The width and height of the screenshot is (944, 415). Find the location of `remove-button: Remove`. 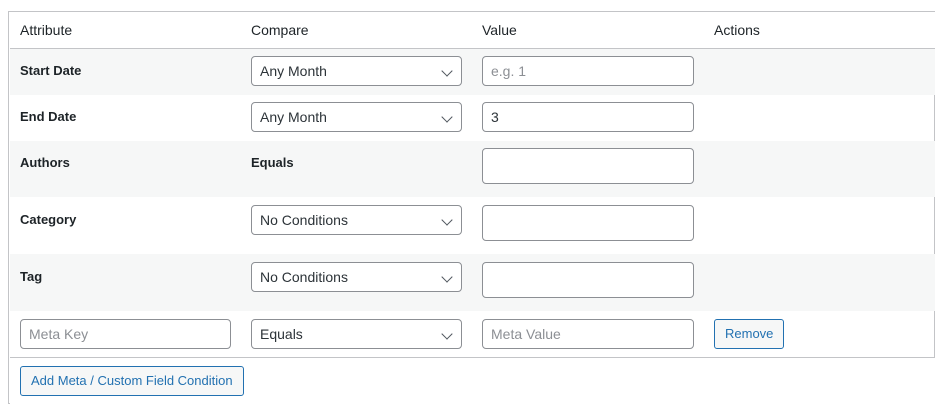

remove-button: Remove is located at coordinates (749, 334).